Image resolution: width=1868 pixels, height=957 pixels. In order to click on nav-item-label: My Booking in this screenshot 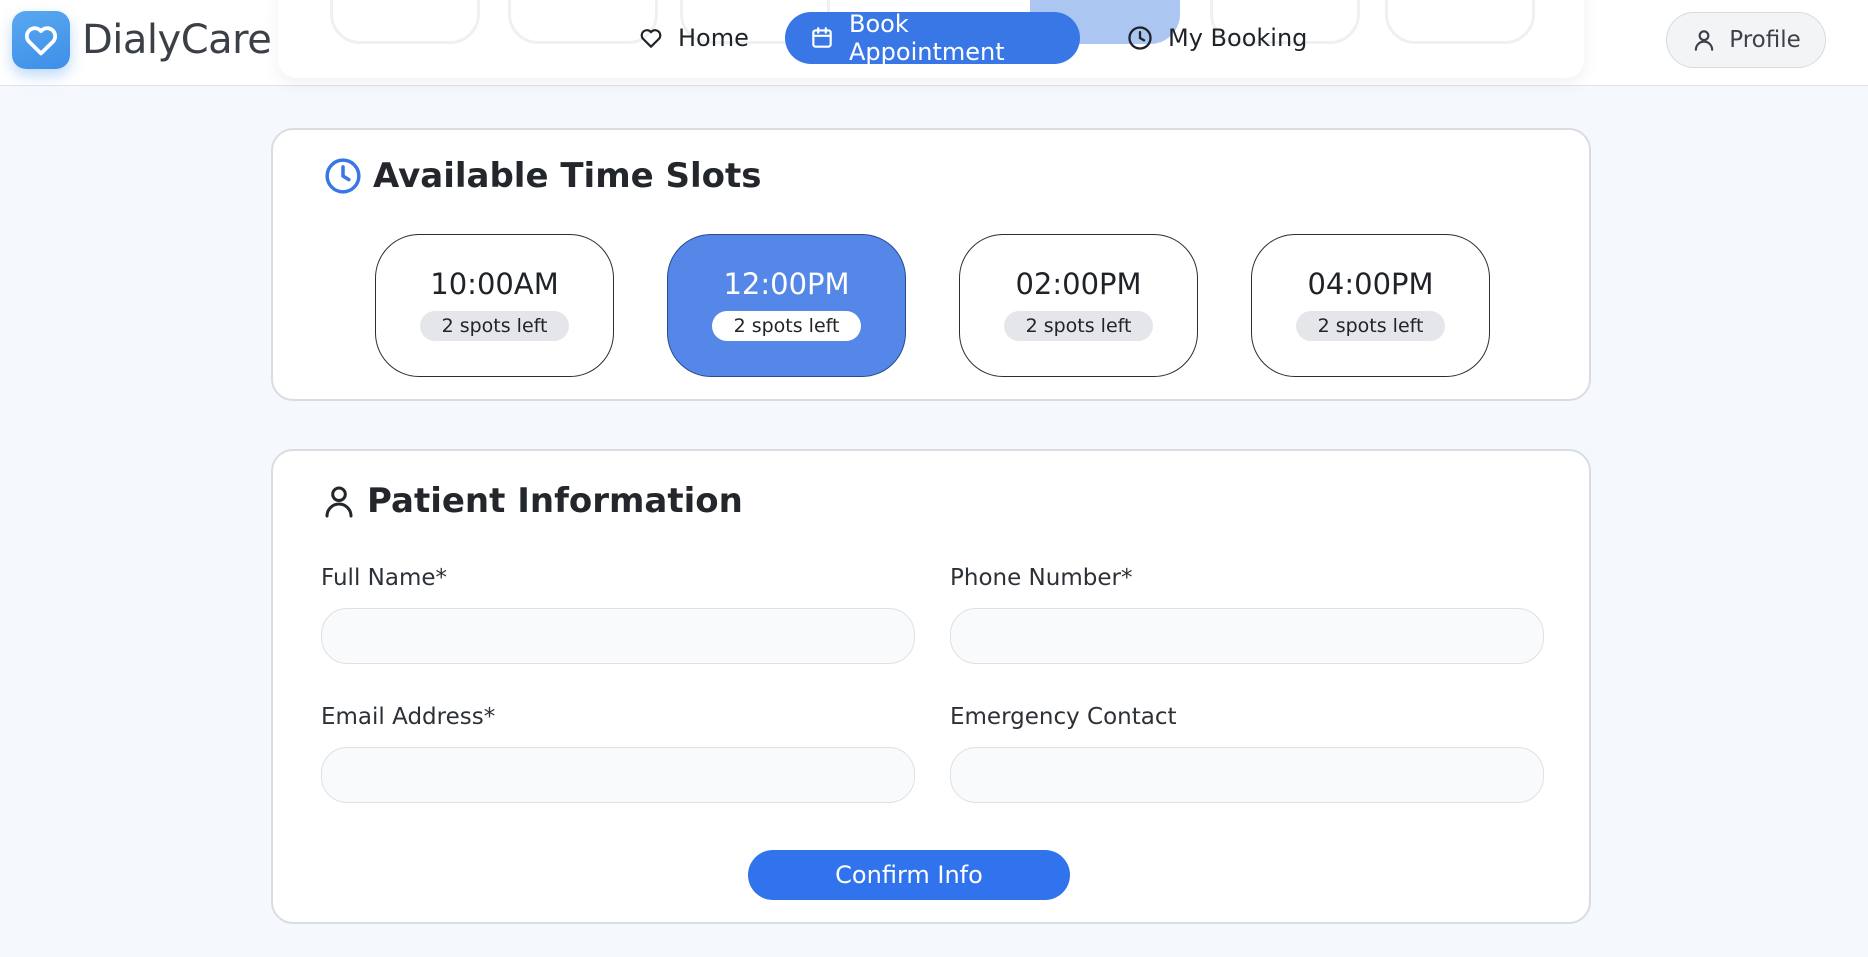, I will do `click(1238, 38)`.